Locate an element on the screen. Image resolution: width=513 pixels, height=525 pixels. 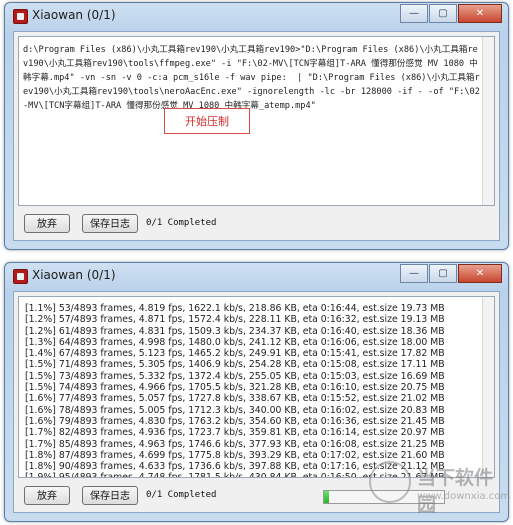
encode-progress-bar is located at coordinates (384, 497).